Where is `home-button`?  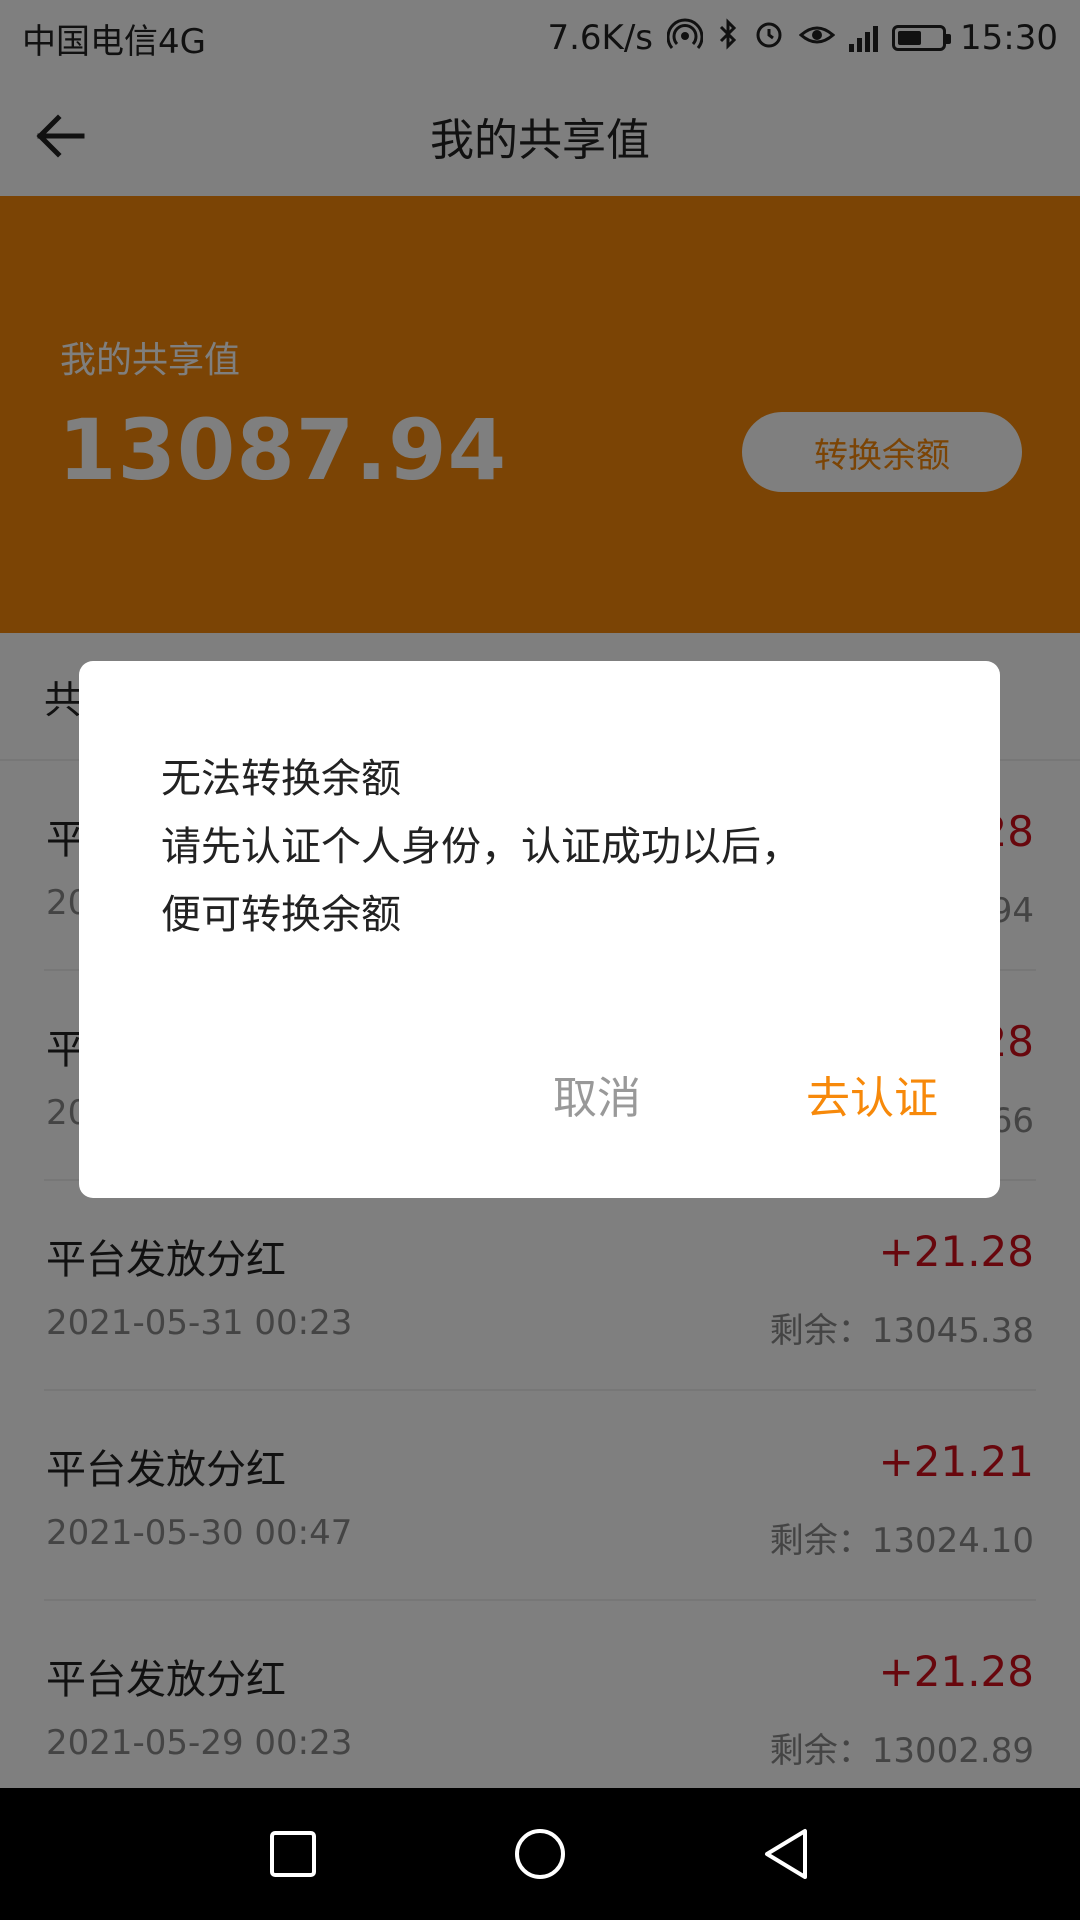 home-button is located at coordinates (540, 1854).